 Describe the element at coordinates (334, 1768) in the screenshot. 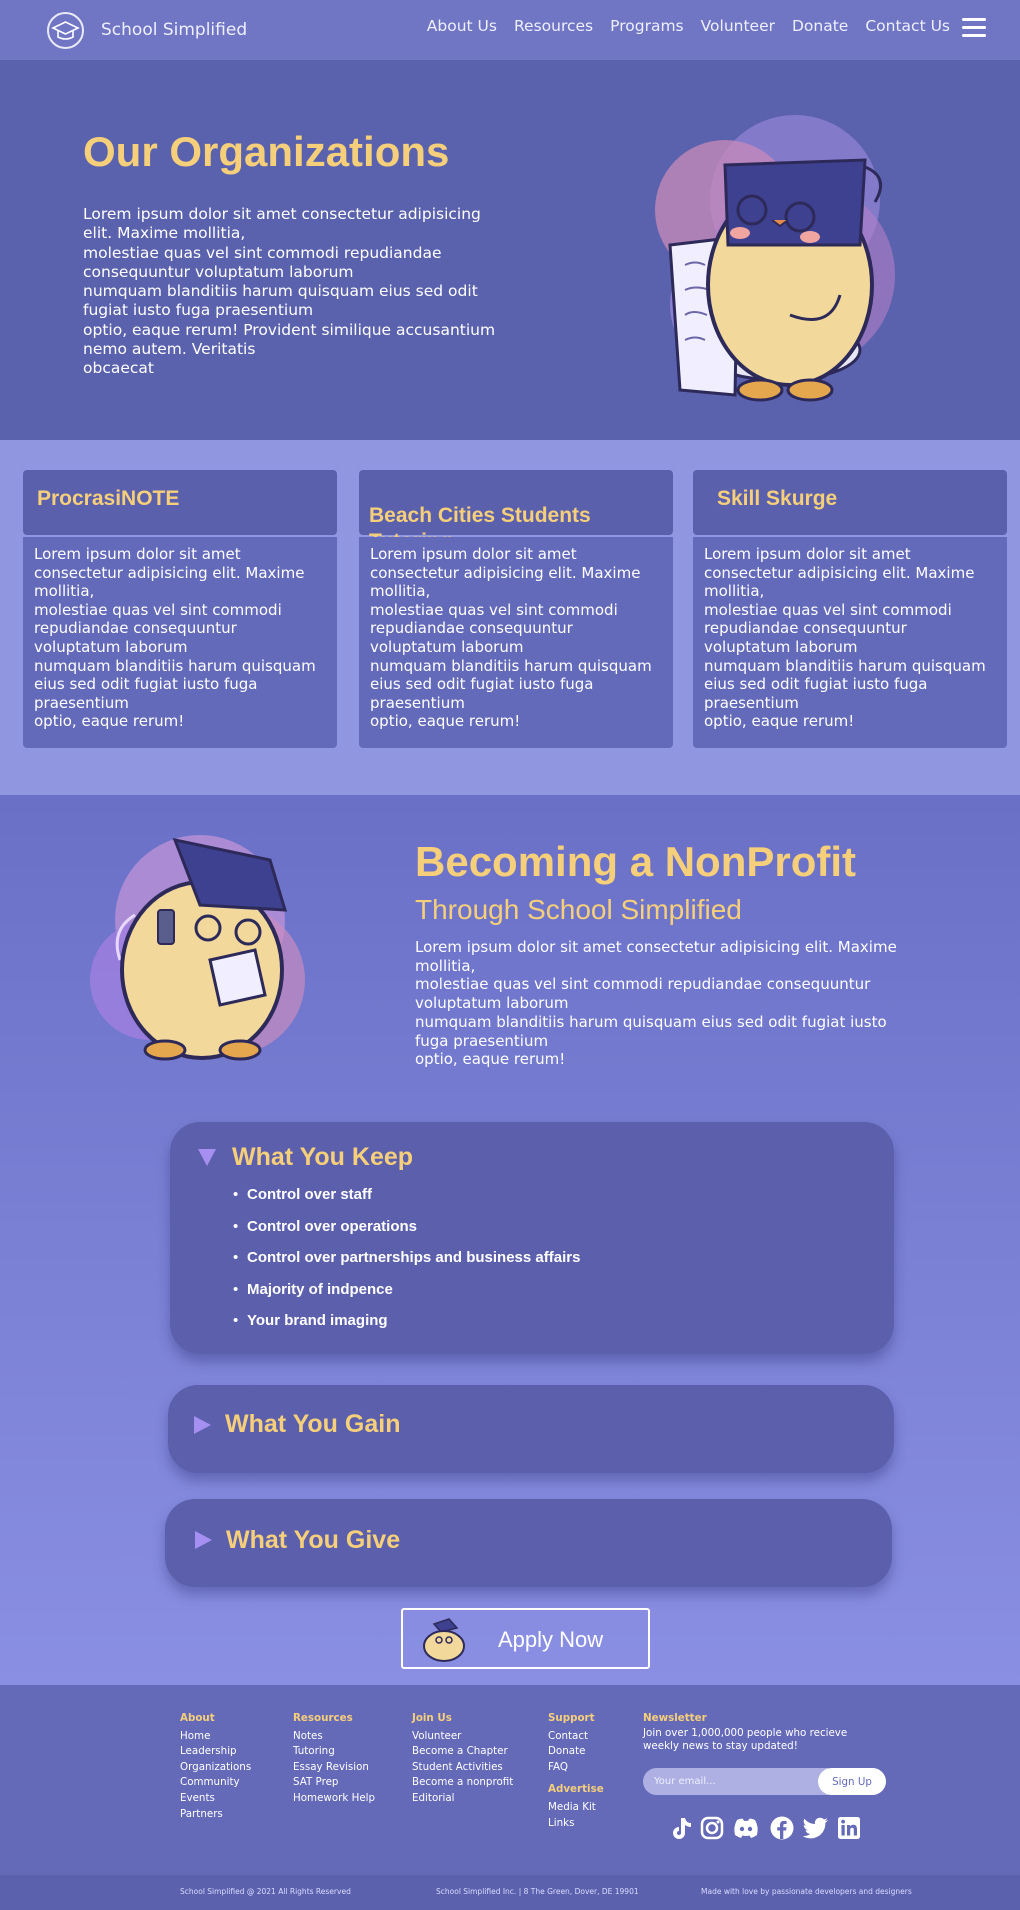

I see `footer-link-essay-revision: Essay Revision` at that location.